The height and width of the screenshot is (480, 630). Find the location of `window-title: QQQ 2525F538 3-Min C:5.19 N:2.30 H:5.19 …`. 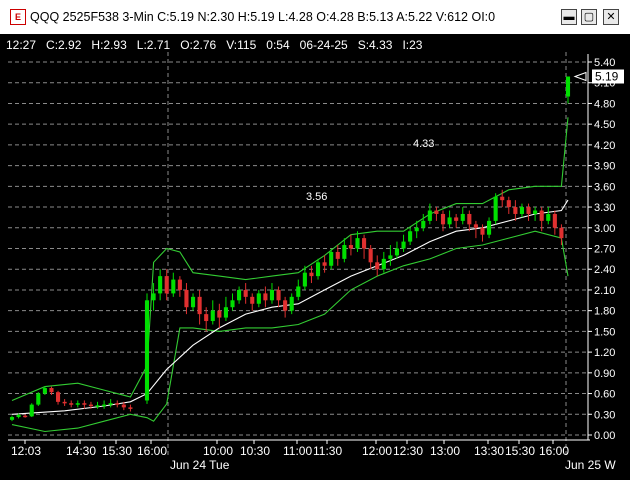

window-title: QQQ 2525F538 3-Min C:5.19 N:2.30 H:5.19 … is located at coordinates (263, 17).